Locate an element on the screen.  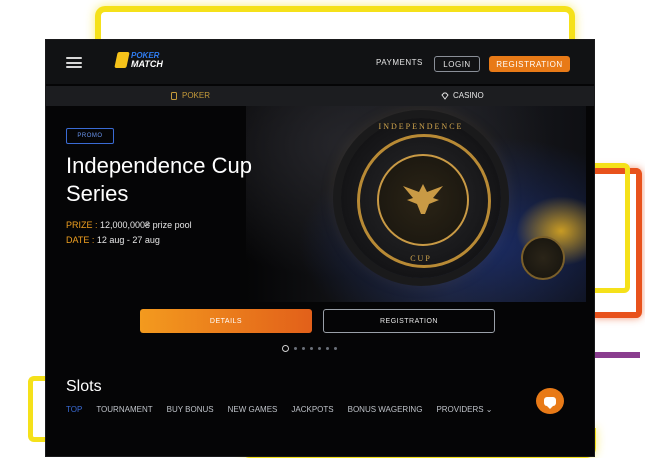
logo-line2: MATCH is located at coordinates (147, 64).